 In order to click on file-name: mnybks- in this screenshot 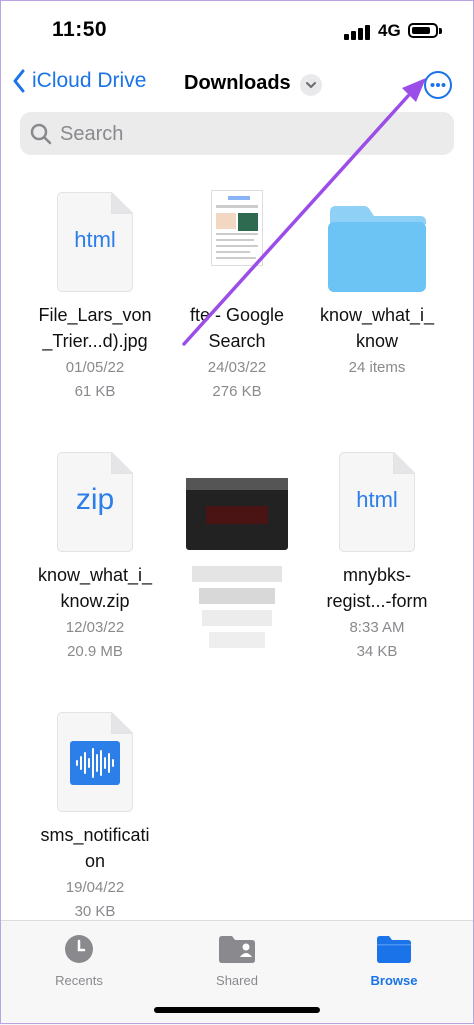, I will do `click(376, 575)`.